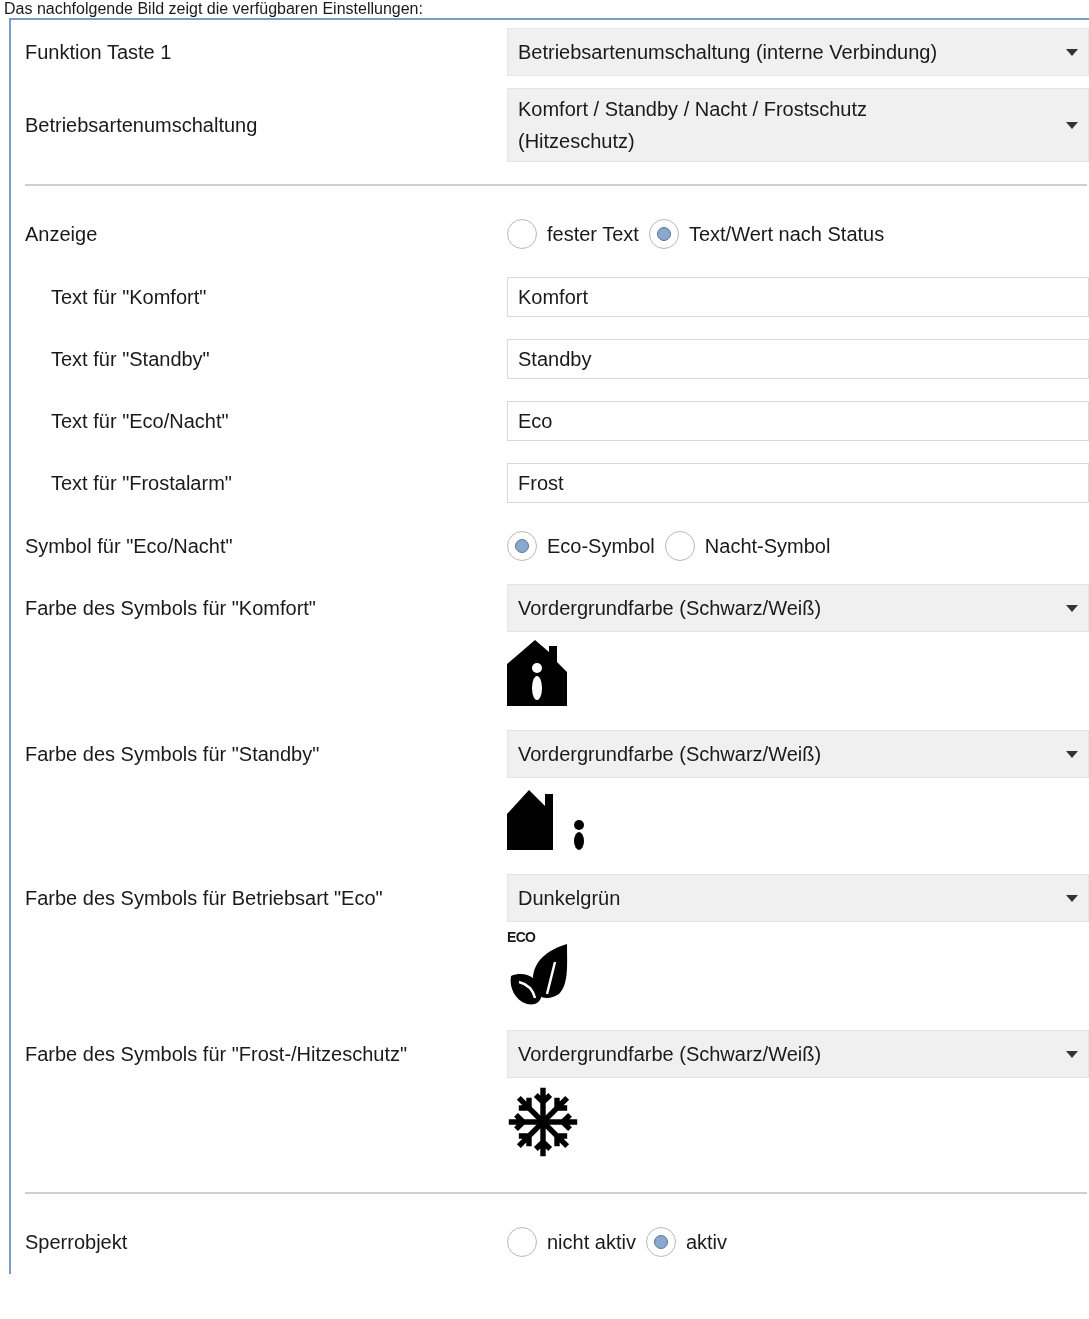 The image size is (1089, 1319). I want to click on setting-label: Symbol für "Eco/Nacht", so click(129, 546).